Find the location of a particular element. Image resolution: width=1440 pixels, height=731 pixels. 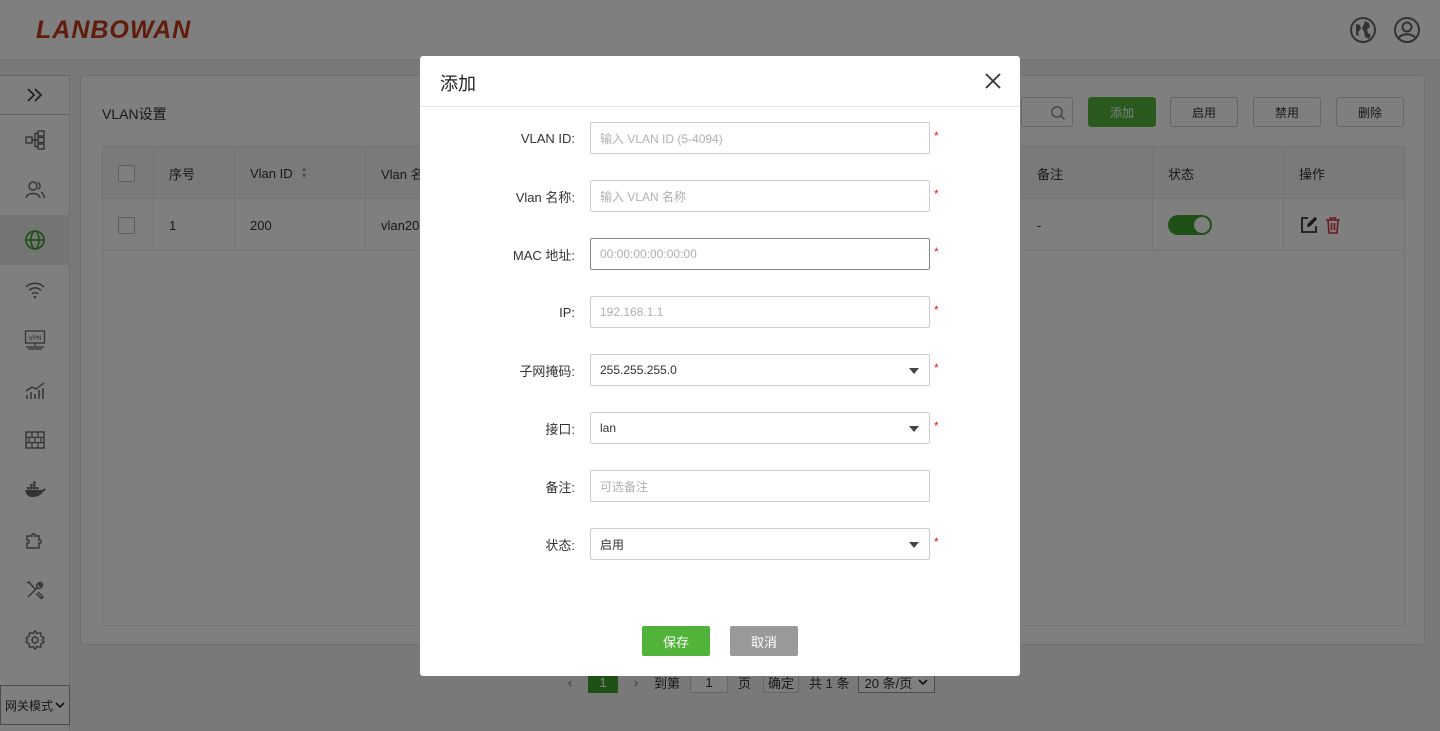

form-row-ip: IP: 192.168.1.1 * is located at coordinates (720, 312).